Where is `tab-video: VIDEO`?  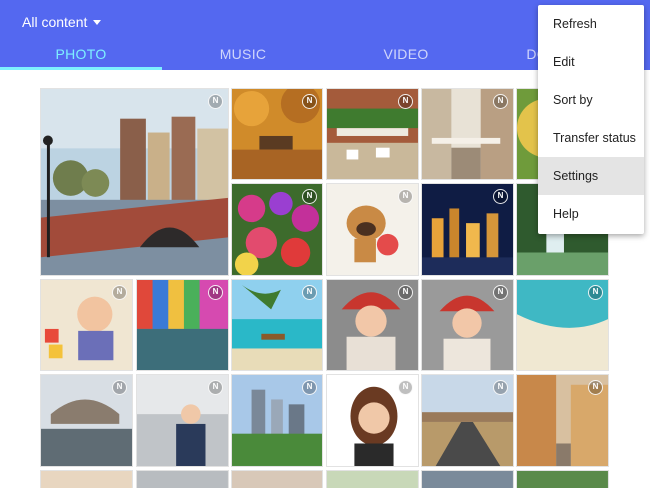 tab-video: VIDEO is located at coordinates (406, 55).